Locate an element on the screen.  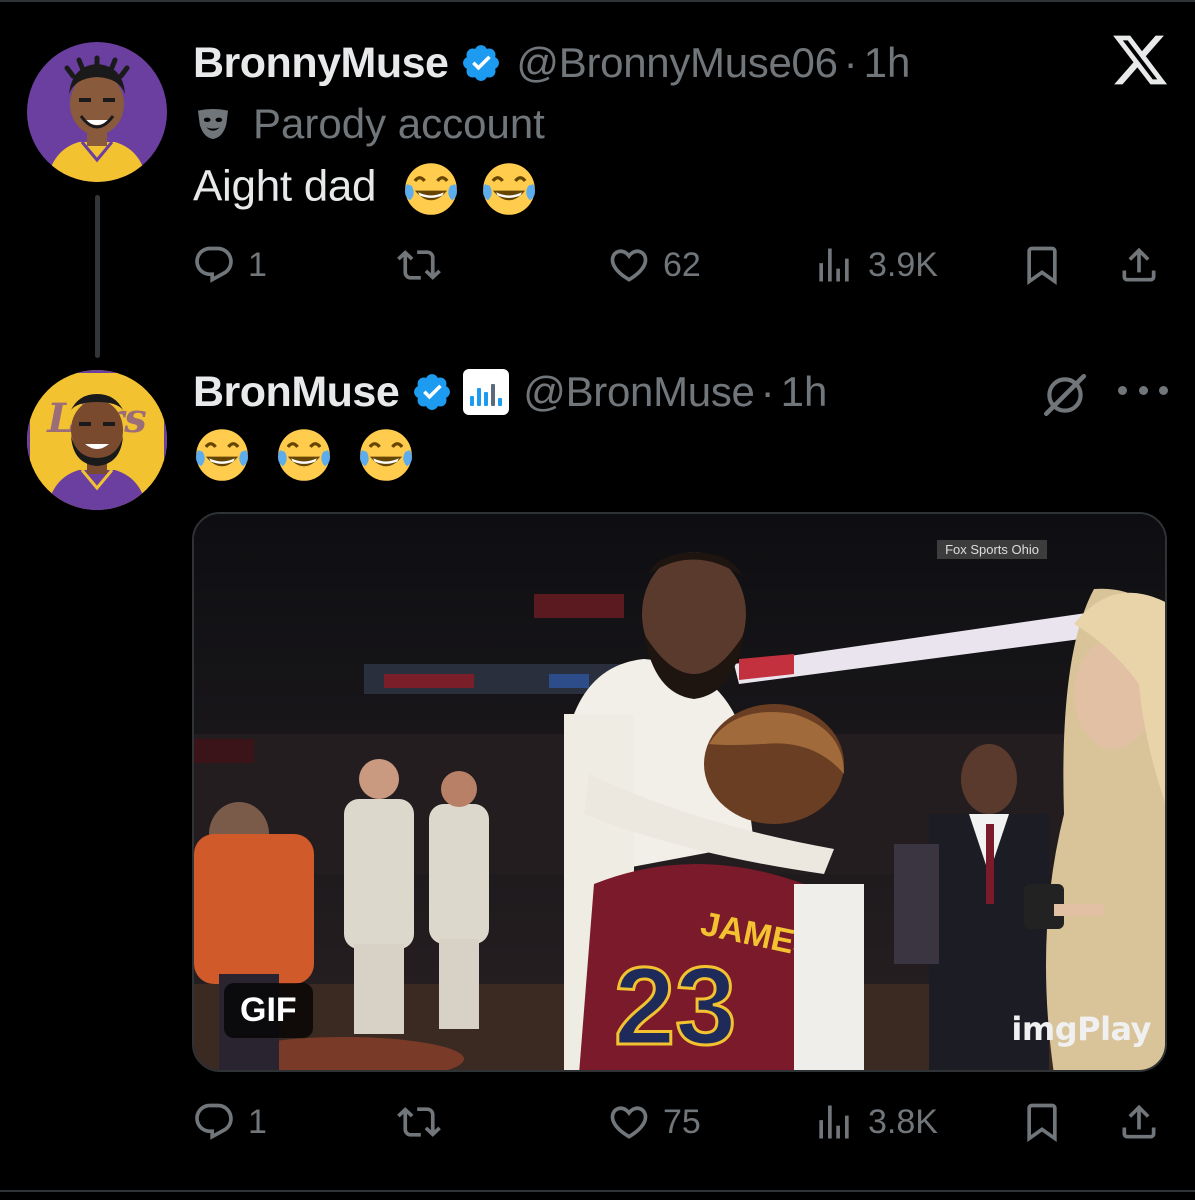
tweet-1-actions: 1 62 3.9K is located at coordinates (679, 273).